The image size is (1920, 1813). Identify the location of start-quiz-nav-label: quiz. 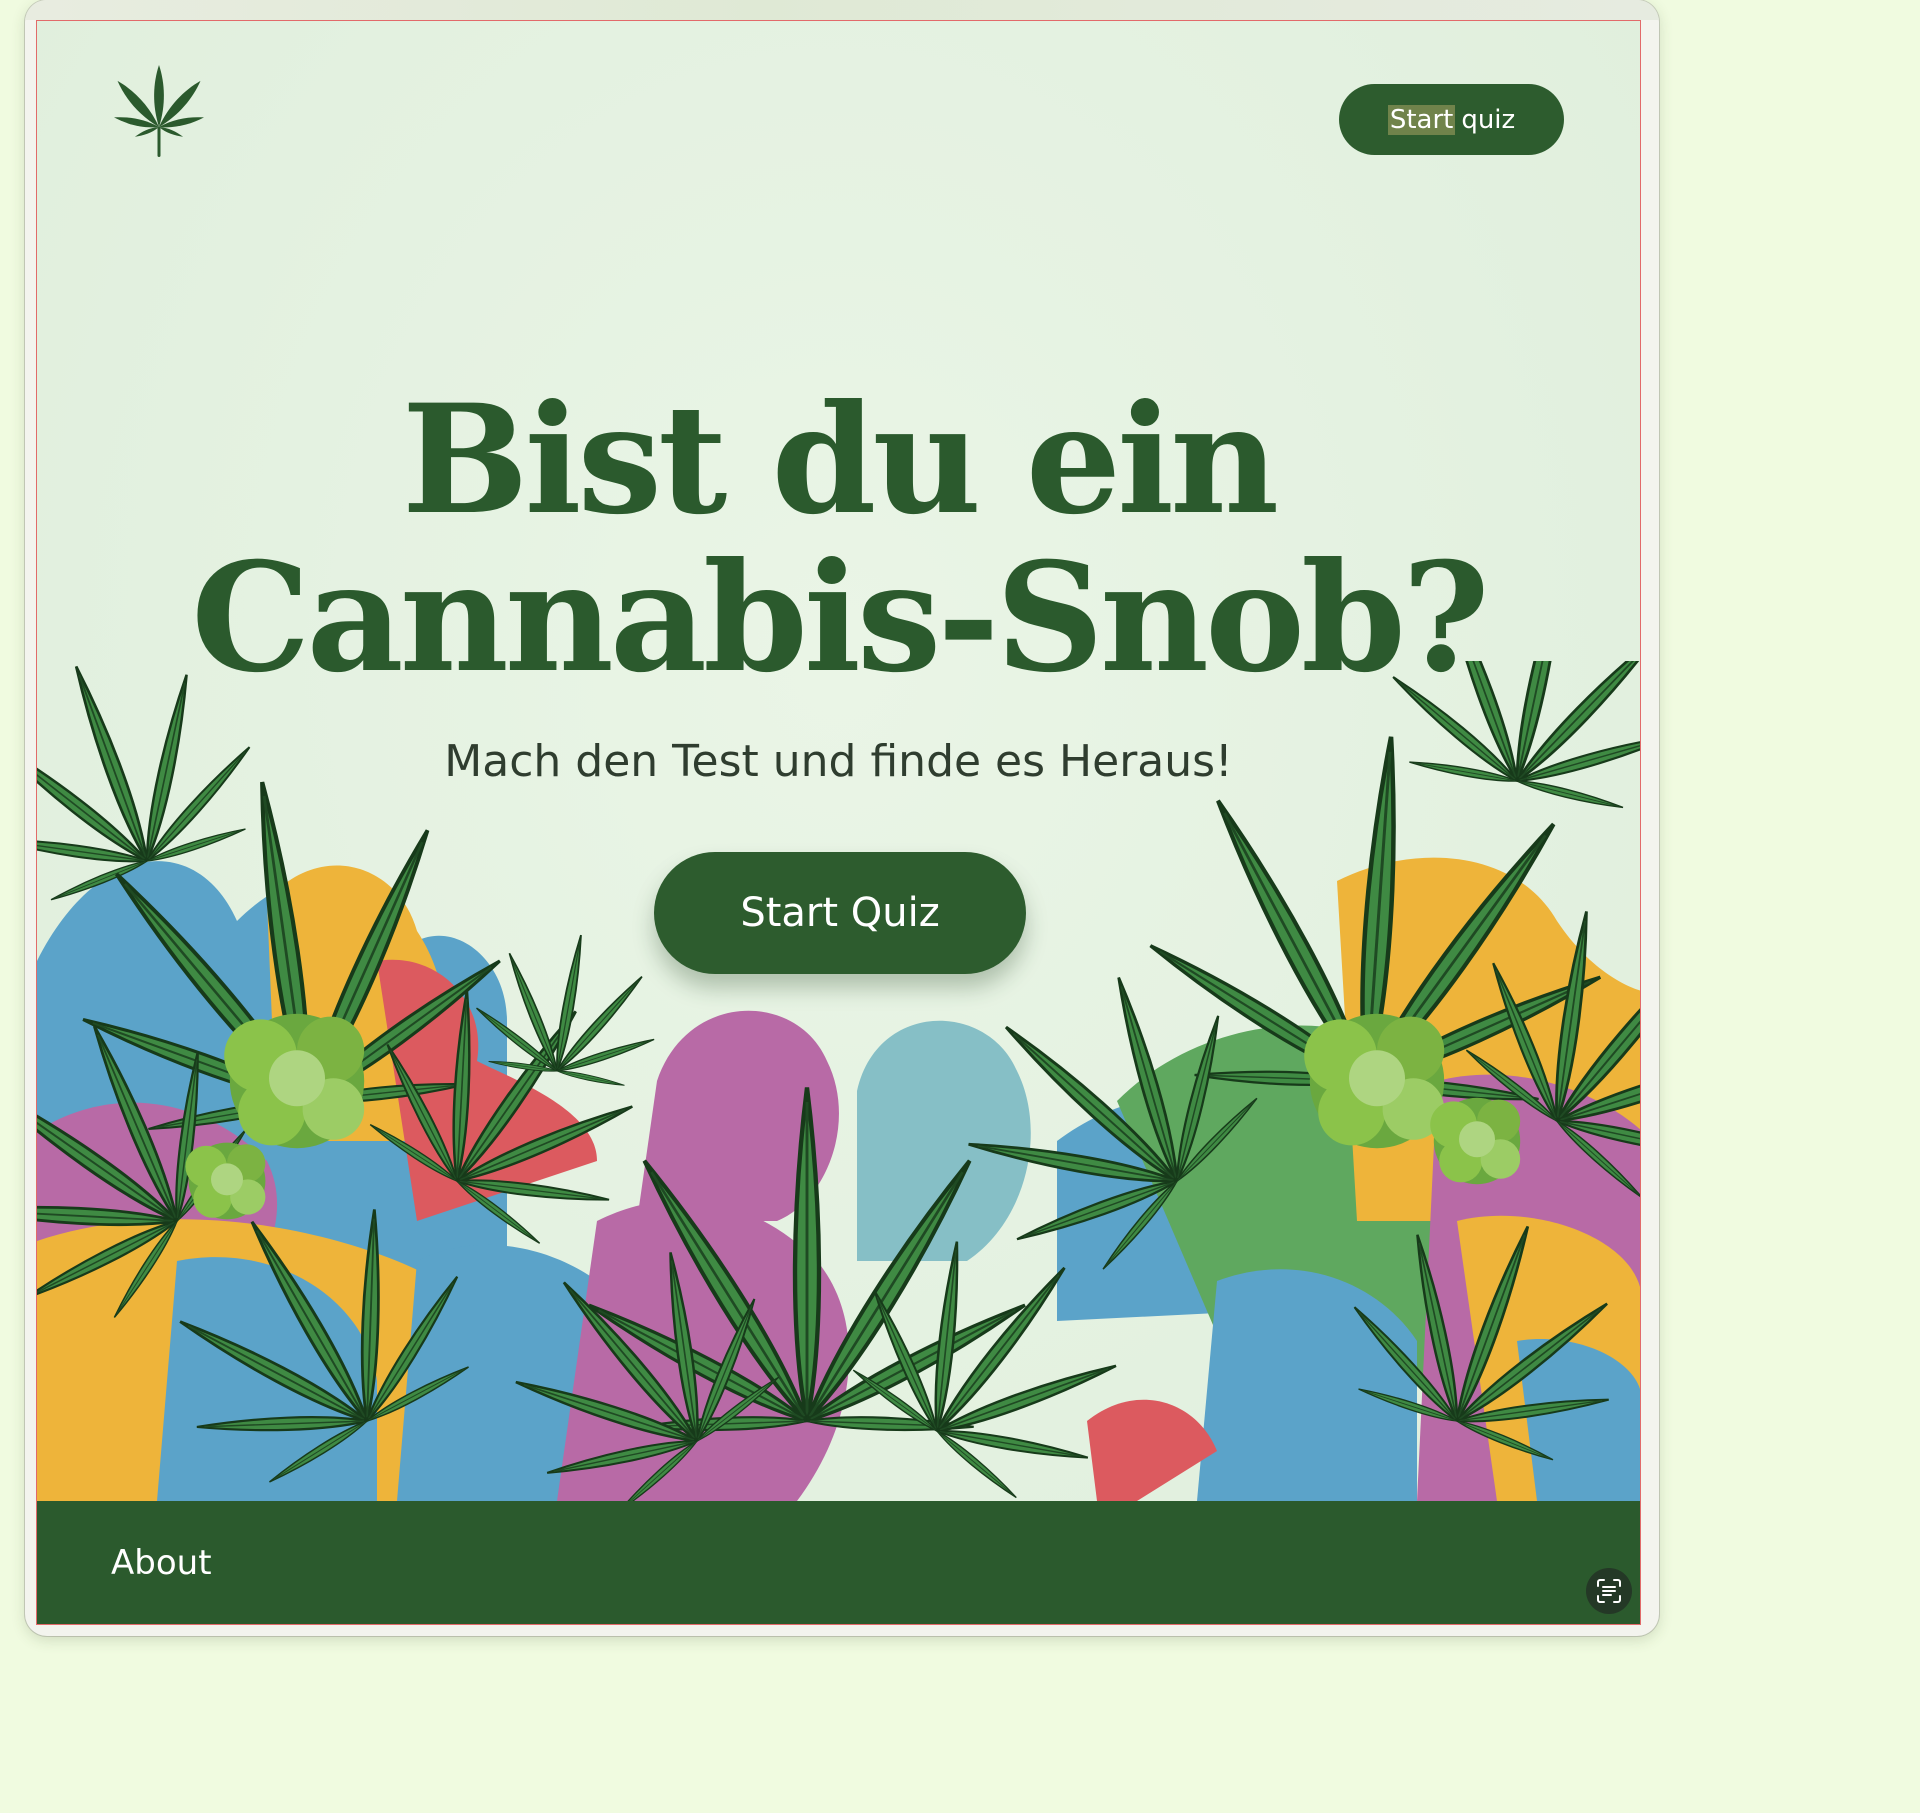
(1488, 119).